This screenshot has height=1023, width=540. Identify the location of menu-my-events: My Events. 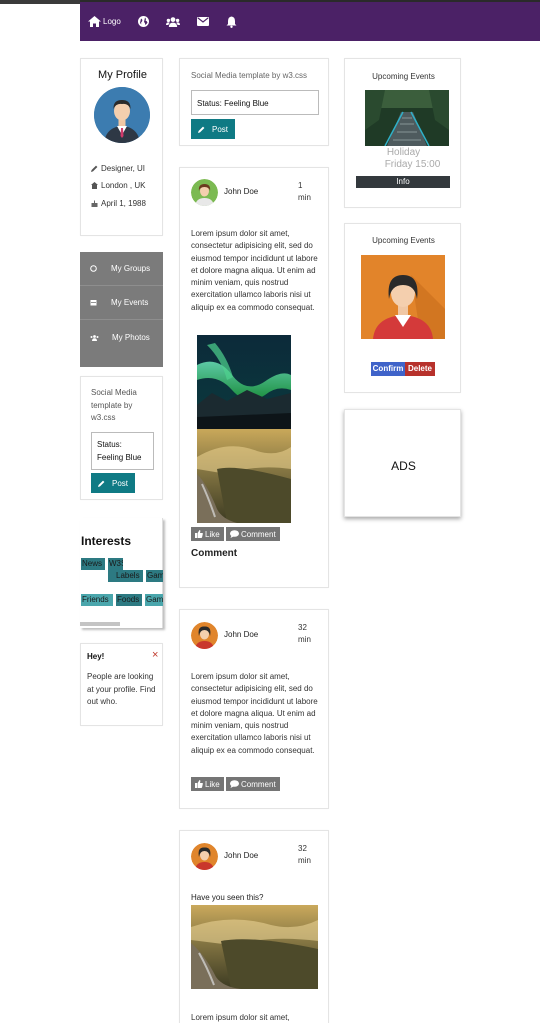
(121, 303).